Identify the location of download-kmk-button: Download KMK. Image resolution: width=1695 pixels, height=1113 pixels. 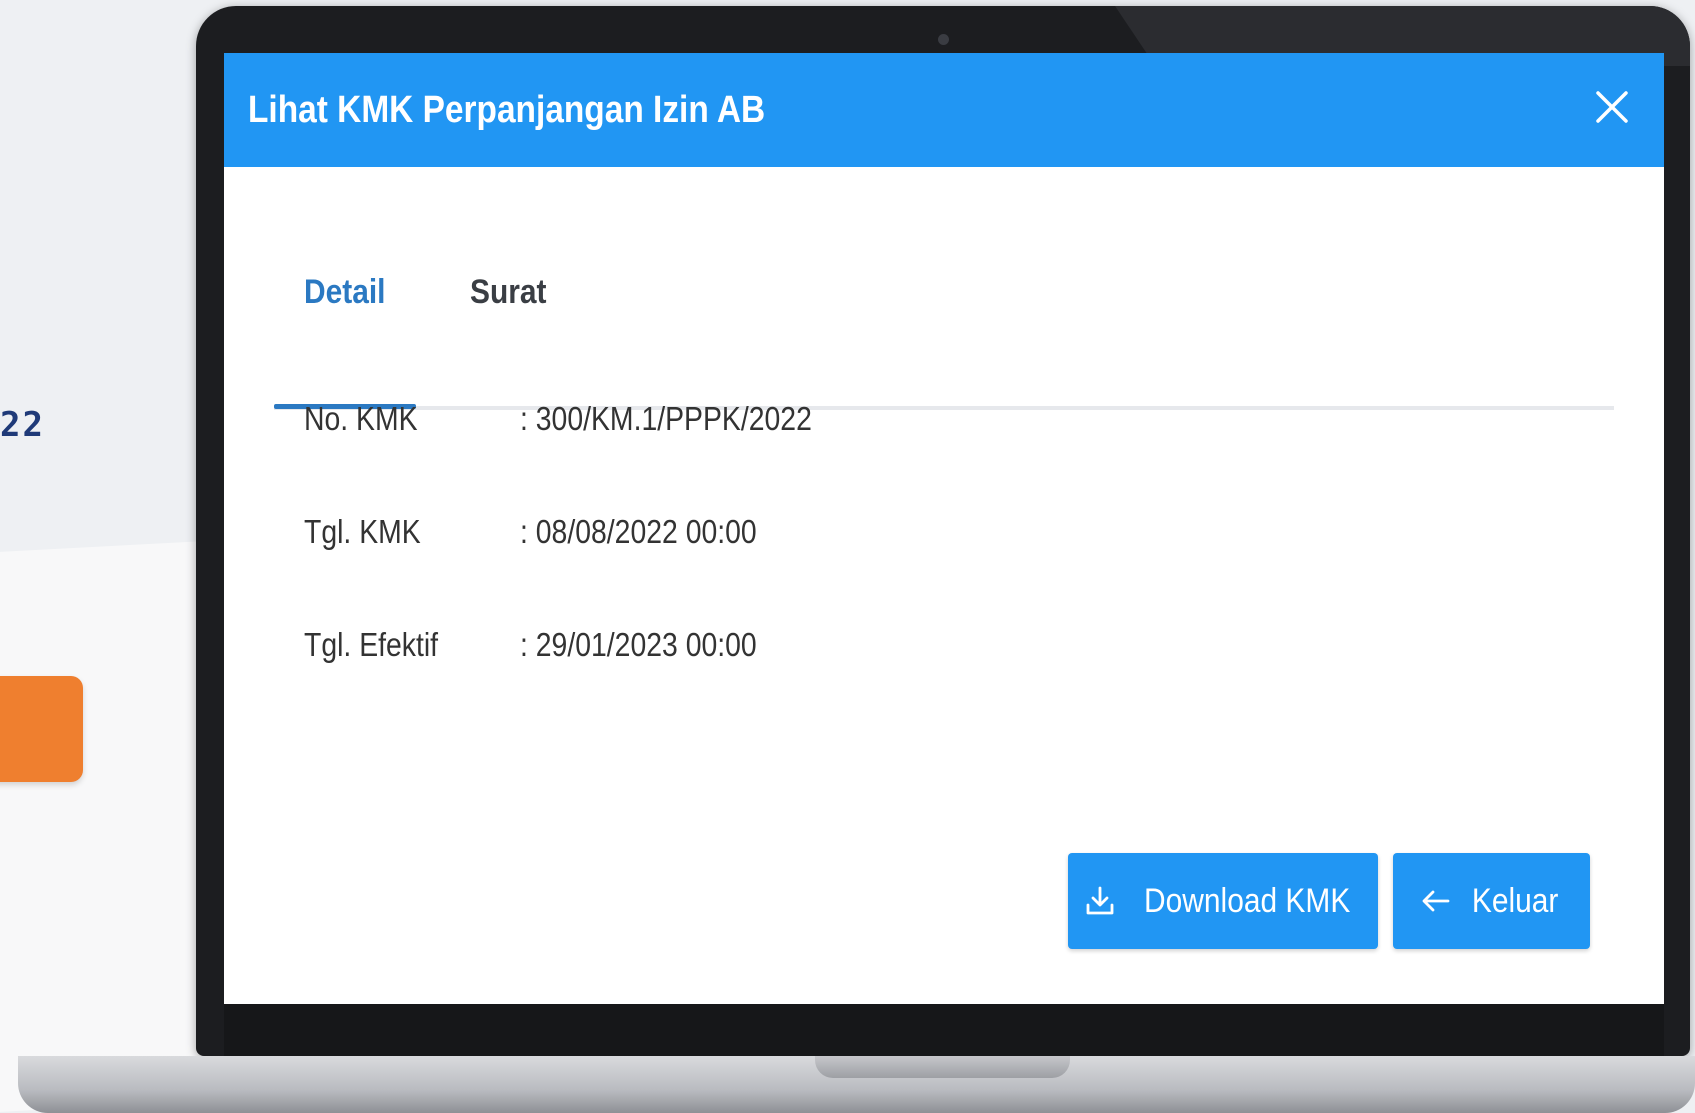
(1223, 901).